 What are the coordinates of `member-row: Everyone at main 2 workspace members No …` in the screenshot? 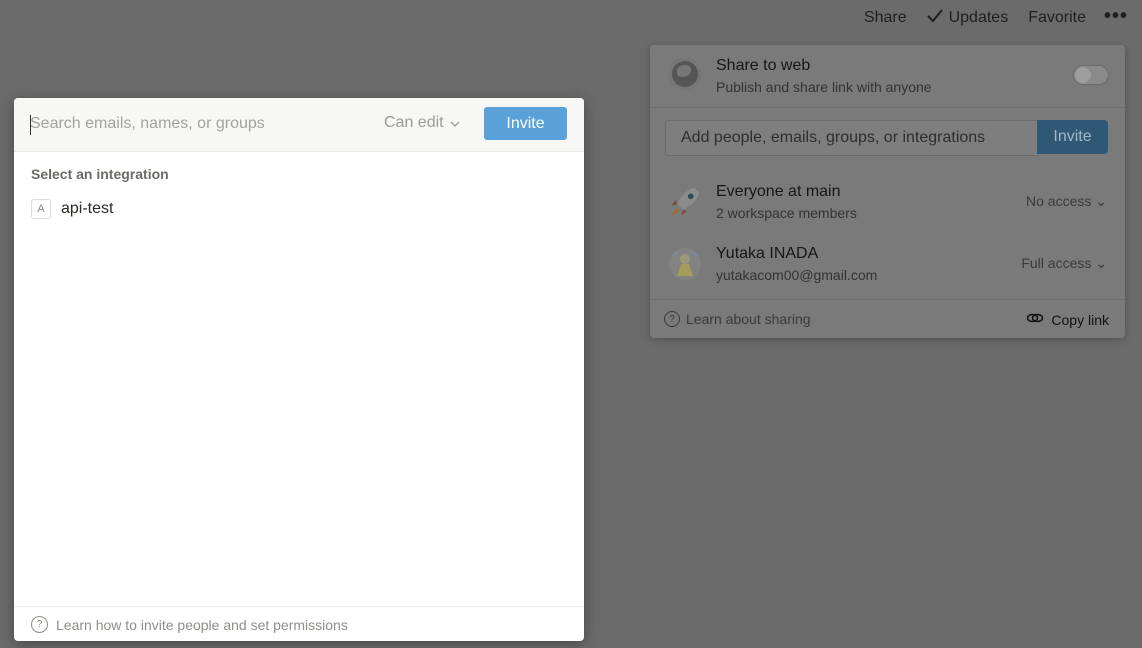 It's located at (887, 200).